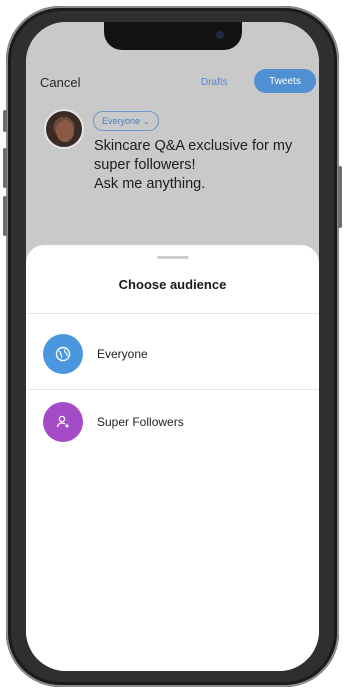  What do you see at coordinates (63, 354) in the screenshot?
I see `globe-icon` at bounding box center [63, 354].